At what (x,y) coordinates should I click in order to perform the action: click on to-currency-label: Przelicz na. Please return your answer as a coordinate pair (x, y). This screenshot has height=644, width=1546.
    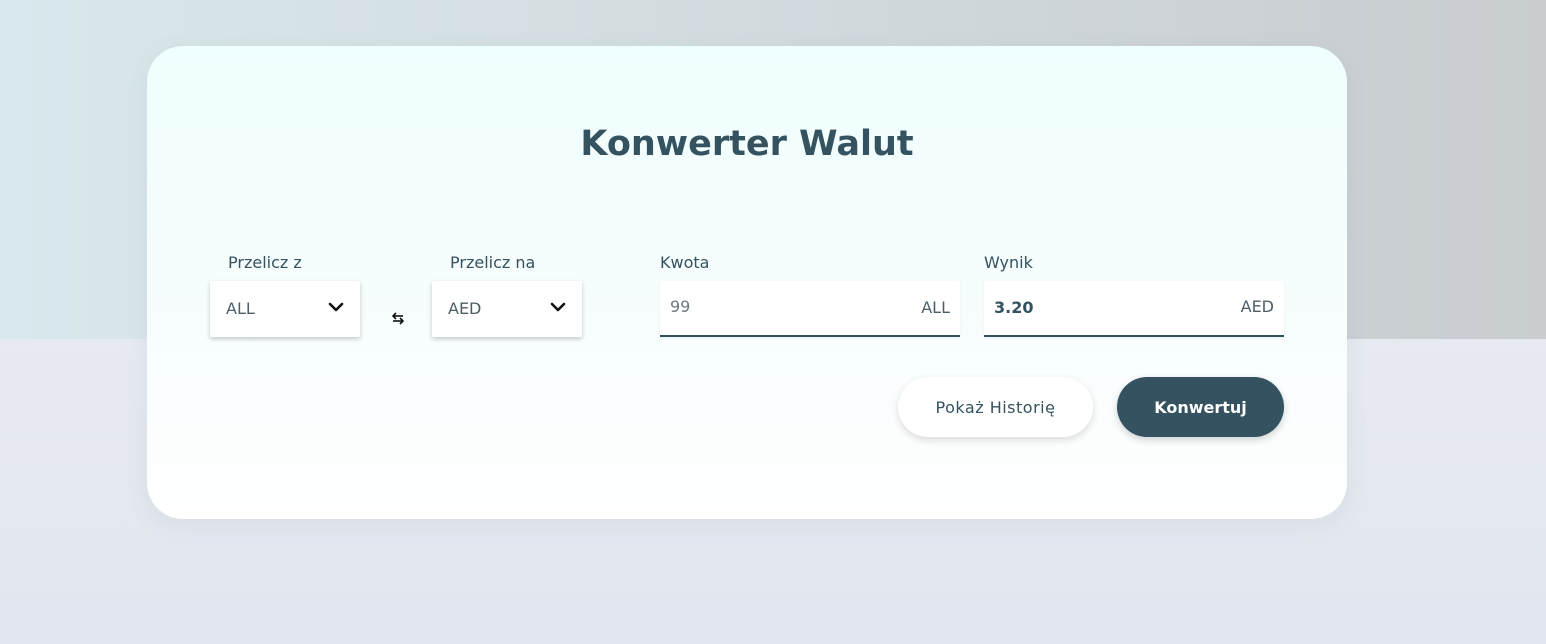
    Looking at the image, I should click on (493, 262).